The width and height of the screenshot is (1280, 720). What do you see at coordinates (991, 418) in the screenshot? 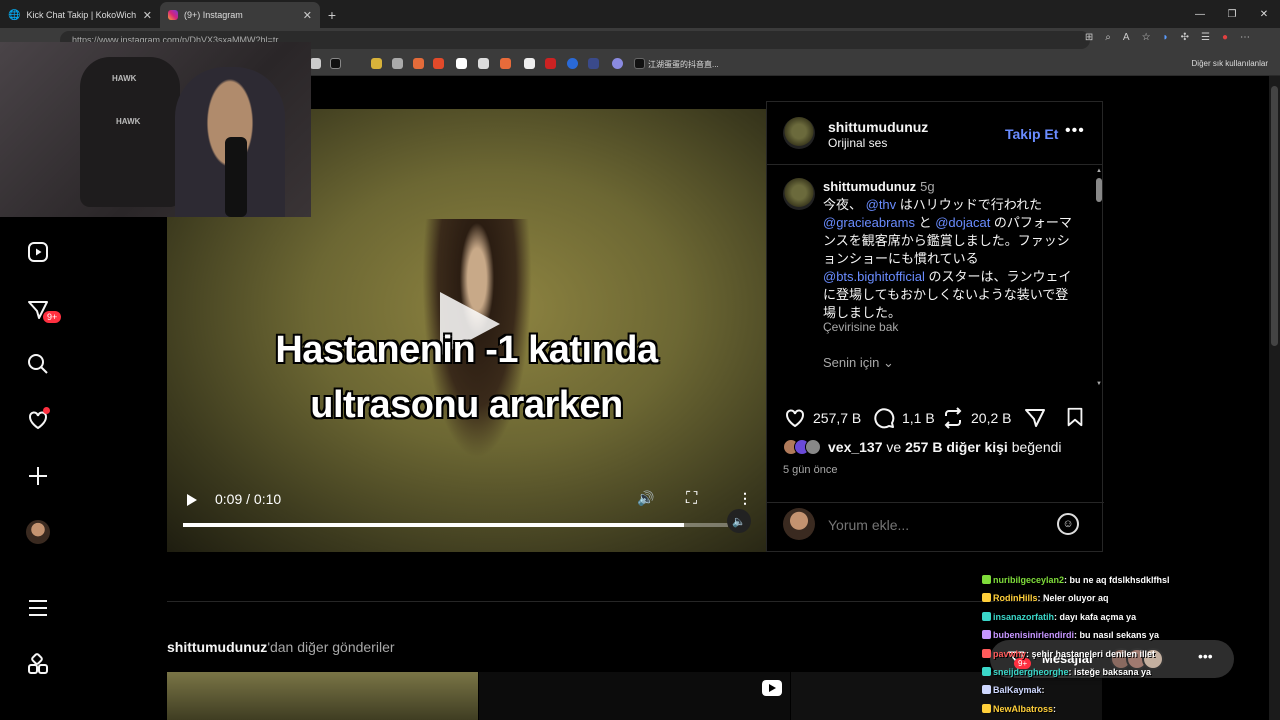
I see `reposts-count: 20,2 B` at bounding box center [991, 418].